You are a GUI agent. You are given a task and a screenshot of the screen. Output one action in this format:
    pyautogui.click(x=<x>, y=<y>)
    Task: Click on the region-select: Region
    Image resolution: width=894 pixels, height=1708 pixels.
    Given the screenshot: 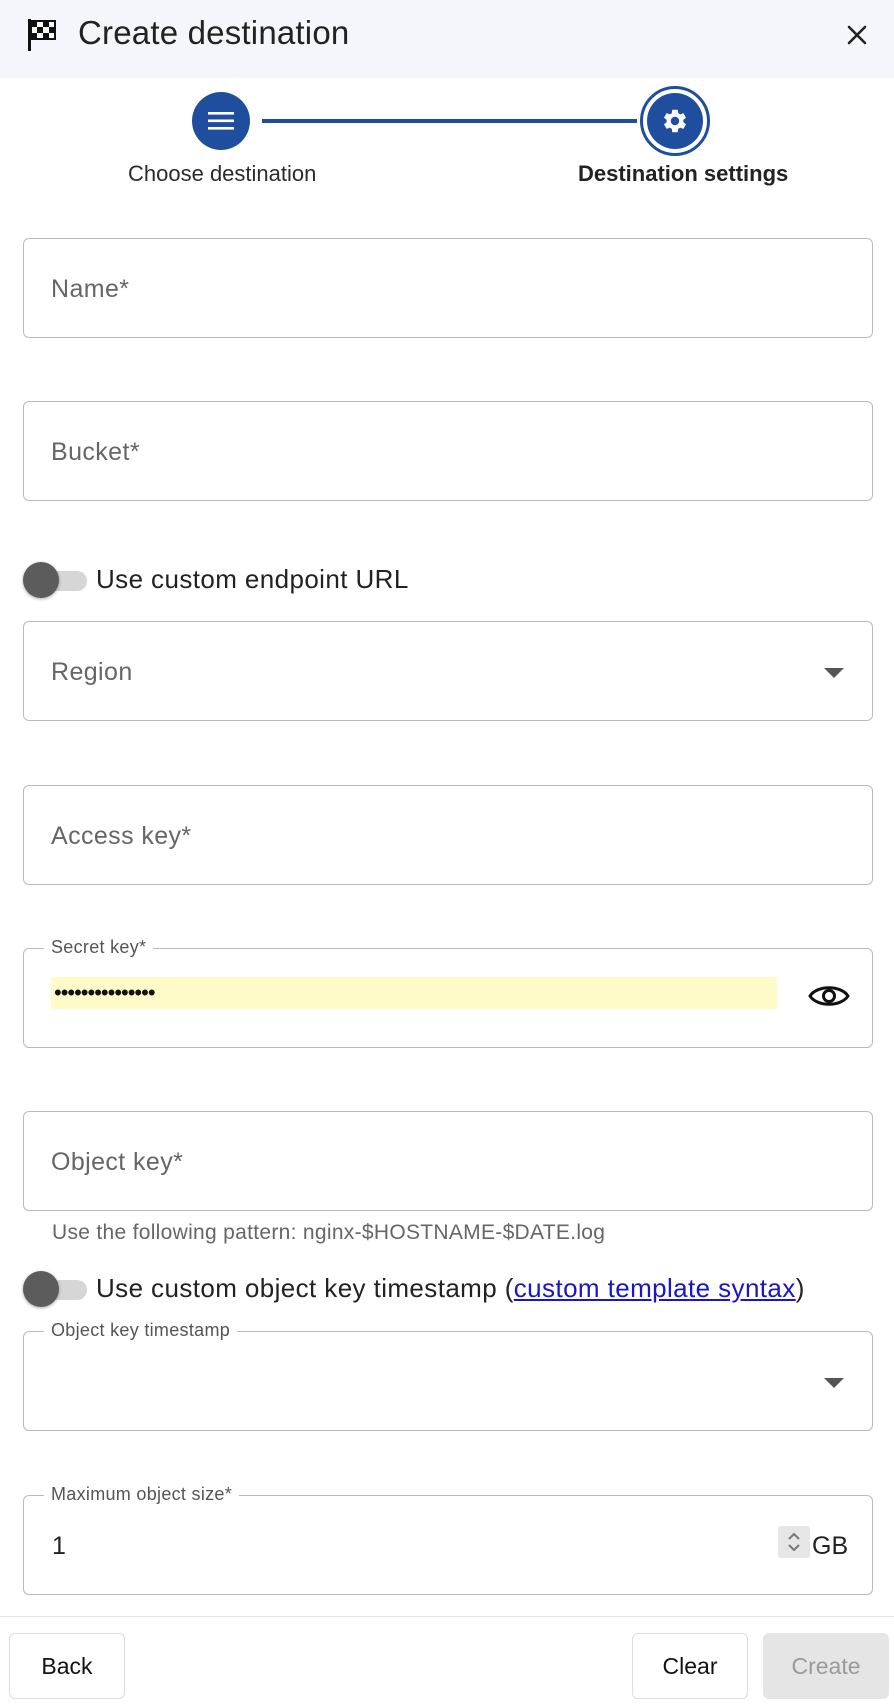 What is the action you would take?
    pyautogui.click(x=448, y=671)
    